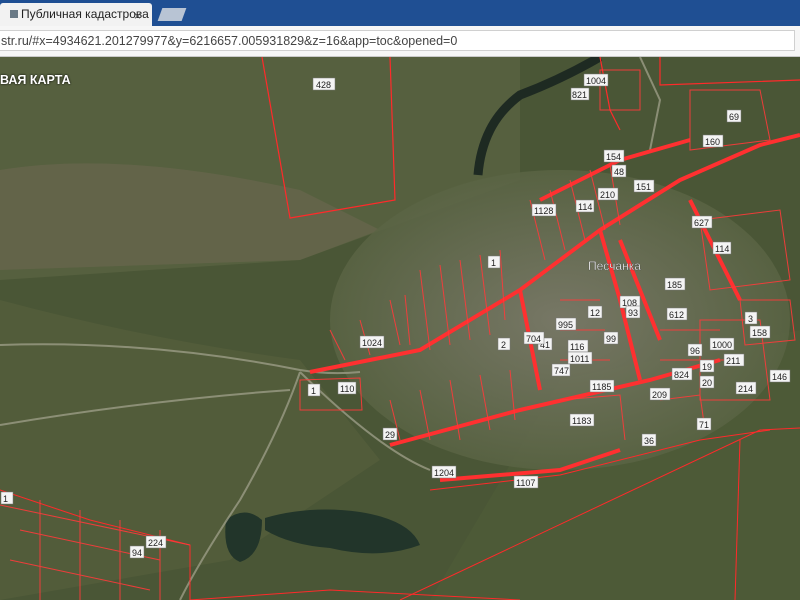 The width and height of the screenshot is (800, 600). I want to click on plot-label: 71, so click(704, 424).